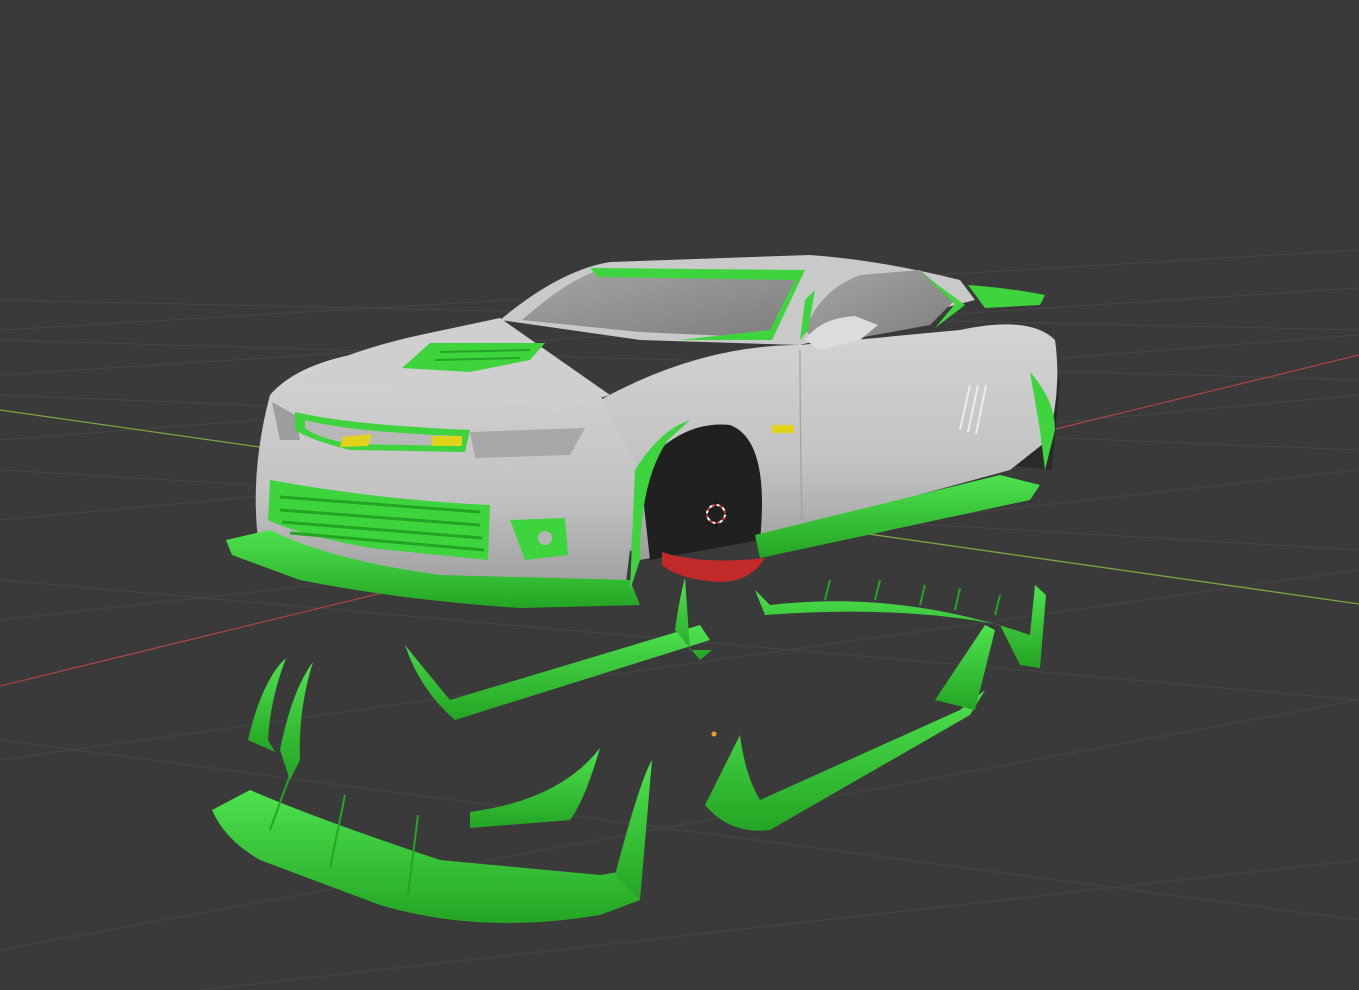  What do you see at coordinates (447, 441) in the screenshot?
I see `fog-light-amber` at bounding box center [447, 441].